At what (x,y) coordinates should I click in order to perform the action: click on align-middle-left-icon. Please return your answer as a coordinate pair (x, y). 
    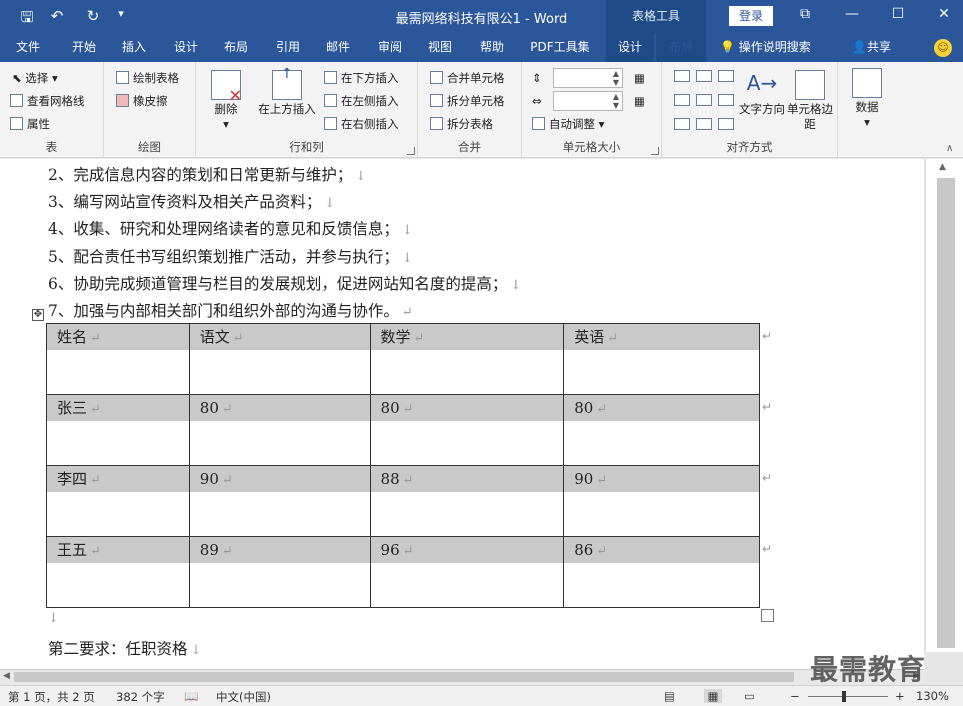
    Looking at the image, I should click on (682, 100).